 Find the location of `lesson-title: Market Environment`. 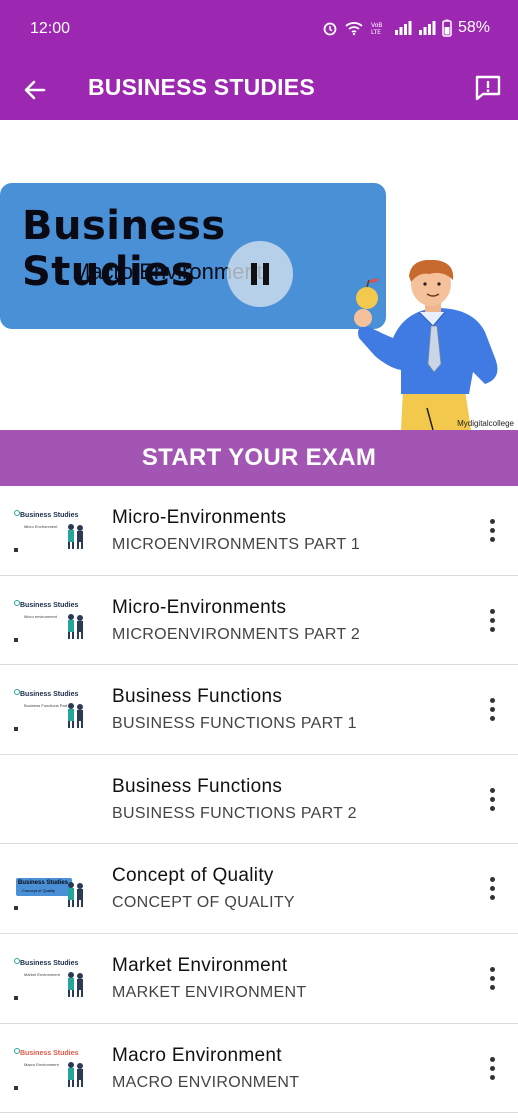

lesson-title: Market Environment is located at coordinates (200, 965).